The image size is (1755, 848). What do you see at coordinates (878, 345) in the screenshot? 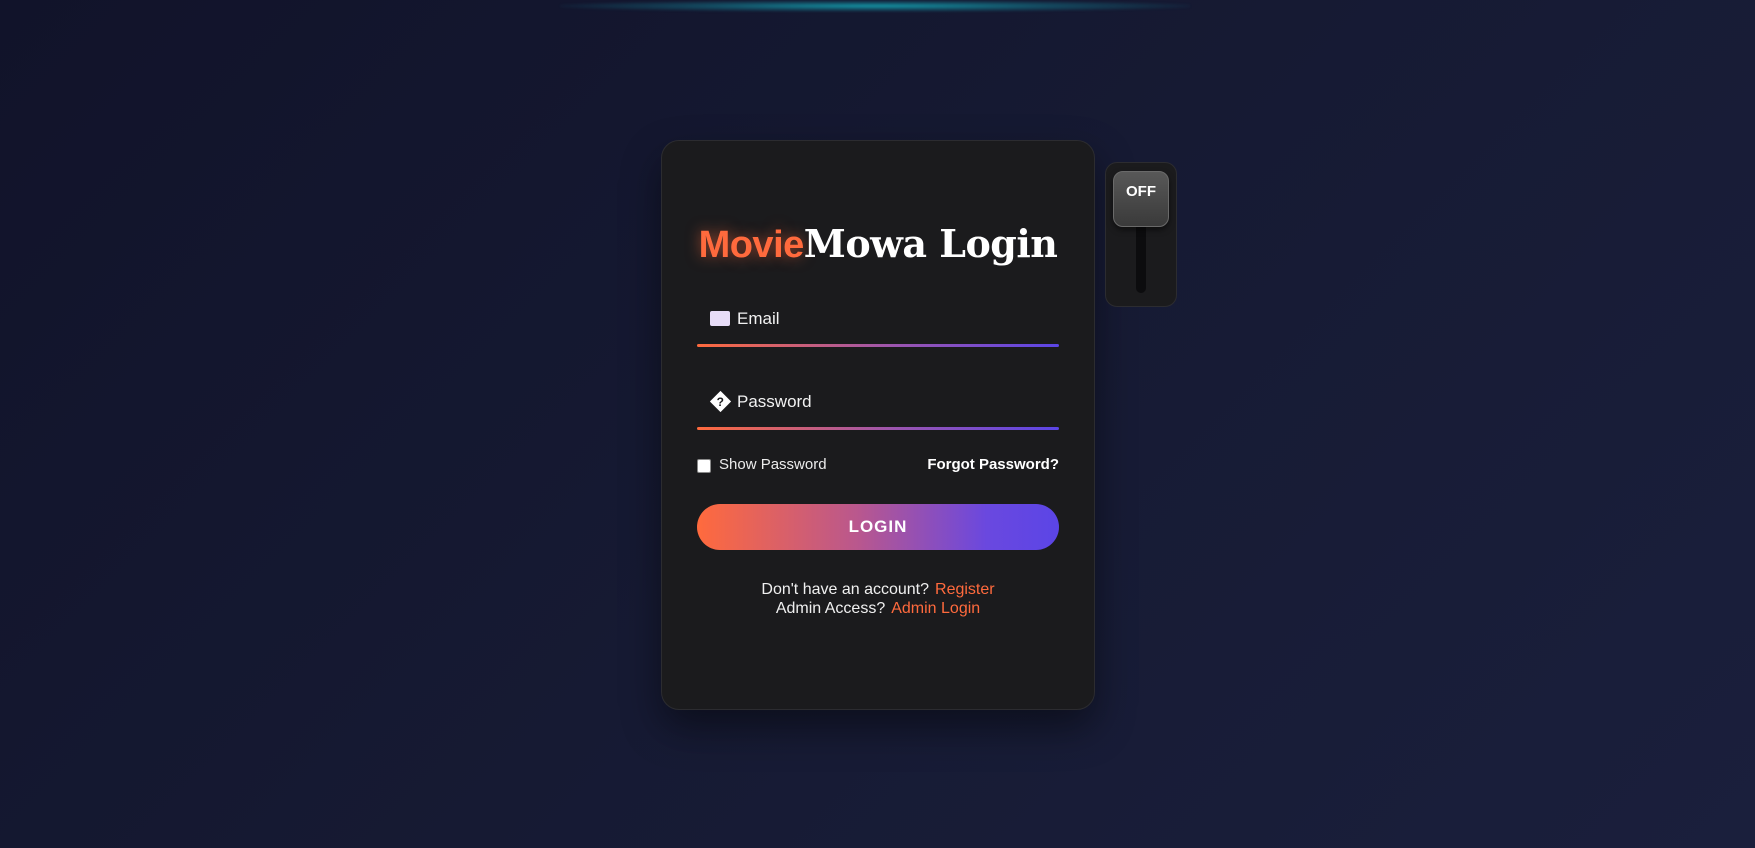
I see `email-underline` at bounding box center [878, 345].